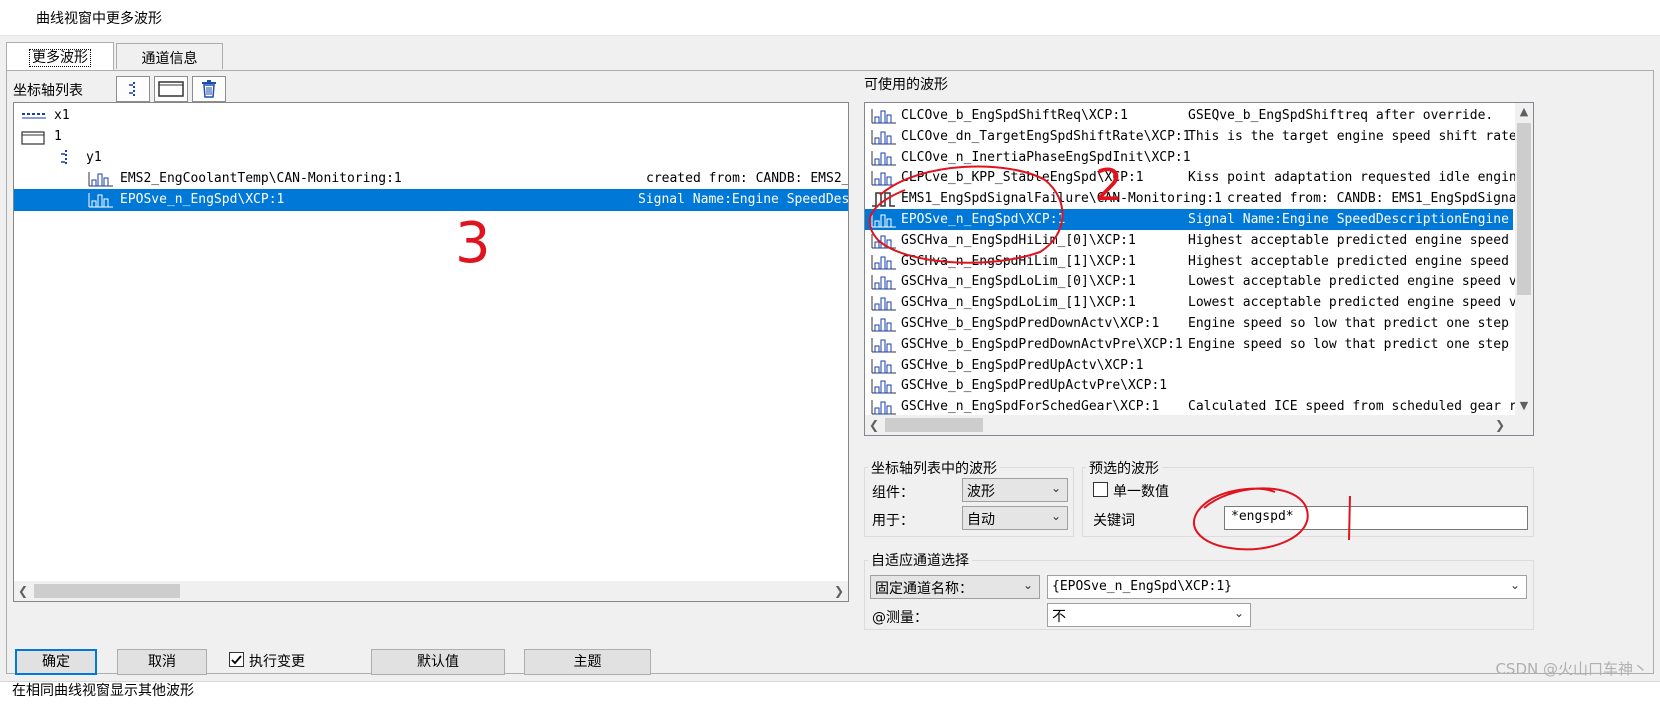 Image resolution: width=1660 pixels, height=728 pixels. Describe the element at coordinates (1142, 586) in the screenshot. I see `channel-name-value: {EPOSve_n_EngSpd\XCP:1}` at that location.